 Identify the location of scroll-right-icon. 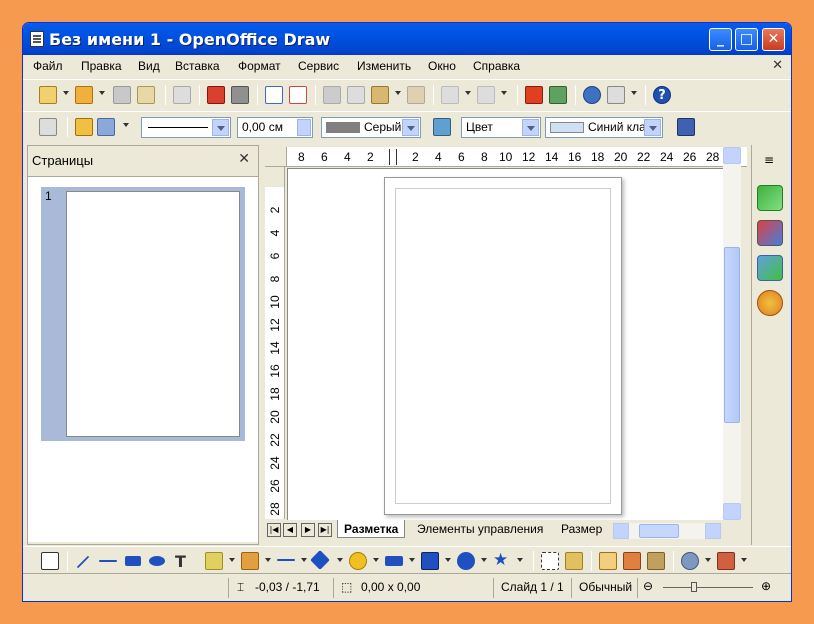
(713, 531).